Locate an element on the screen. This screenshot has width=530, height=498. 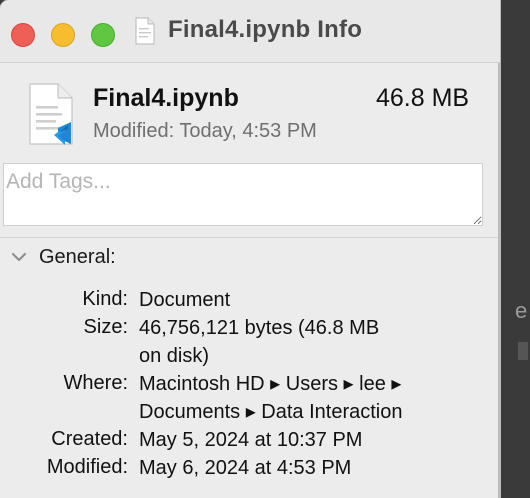
ipynb-document-icon is located at coordinates (51, 114).